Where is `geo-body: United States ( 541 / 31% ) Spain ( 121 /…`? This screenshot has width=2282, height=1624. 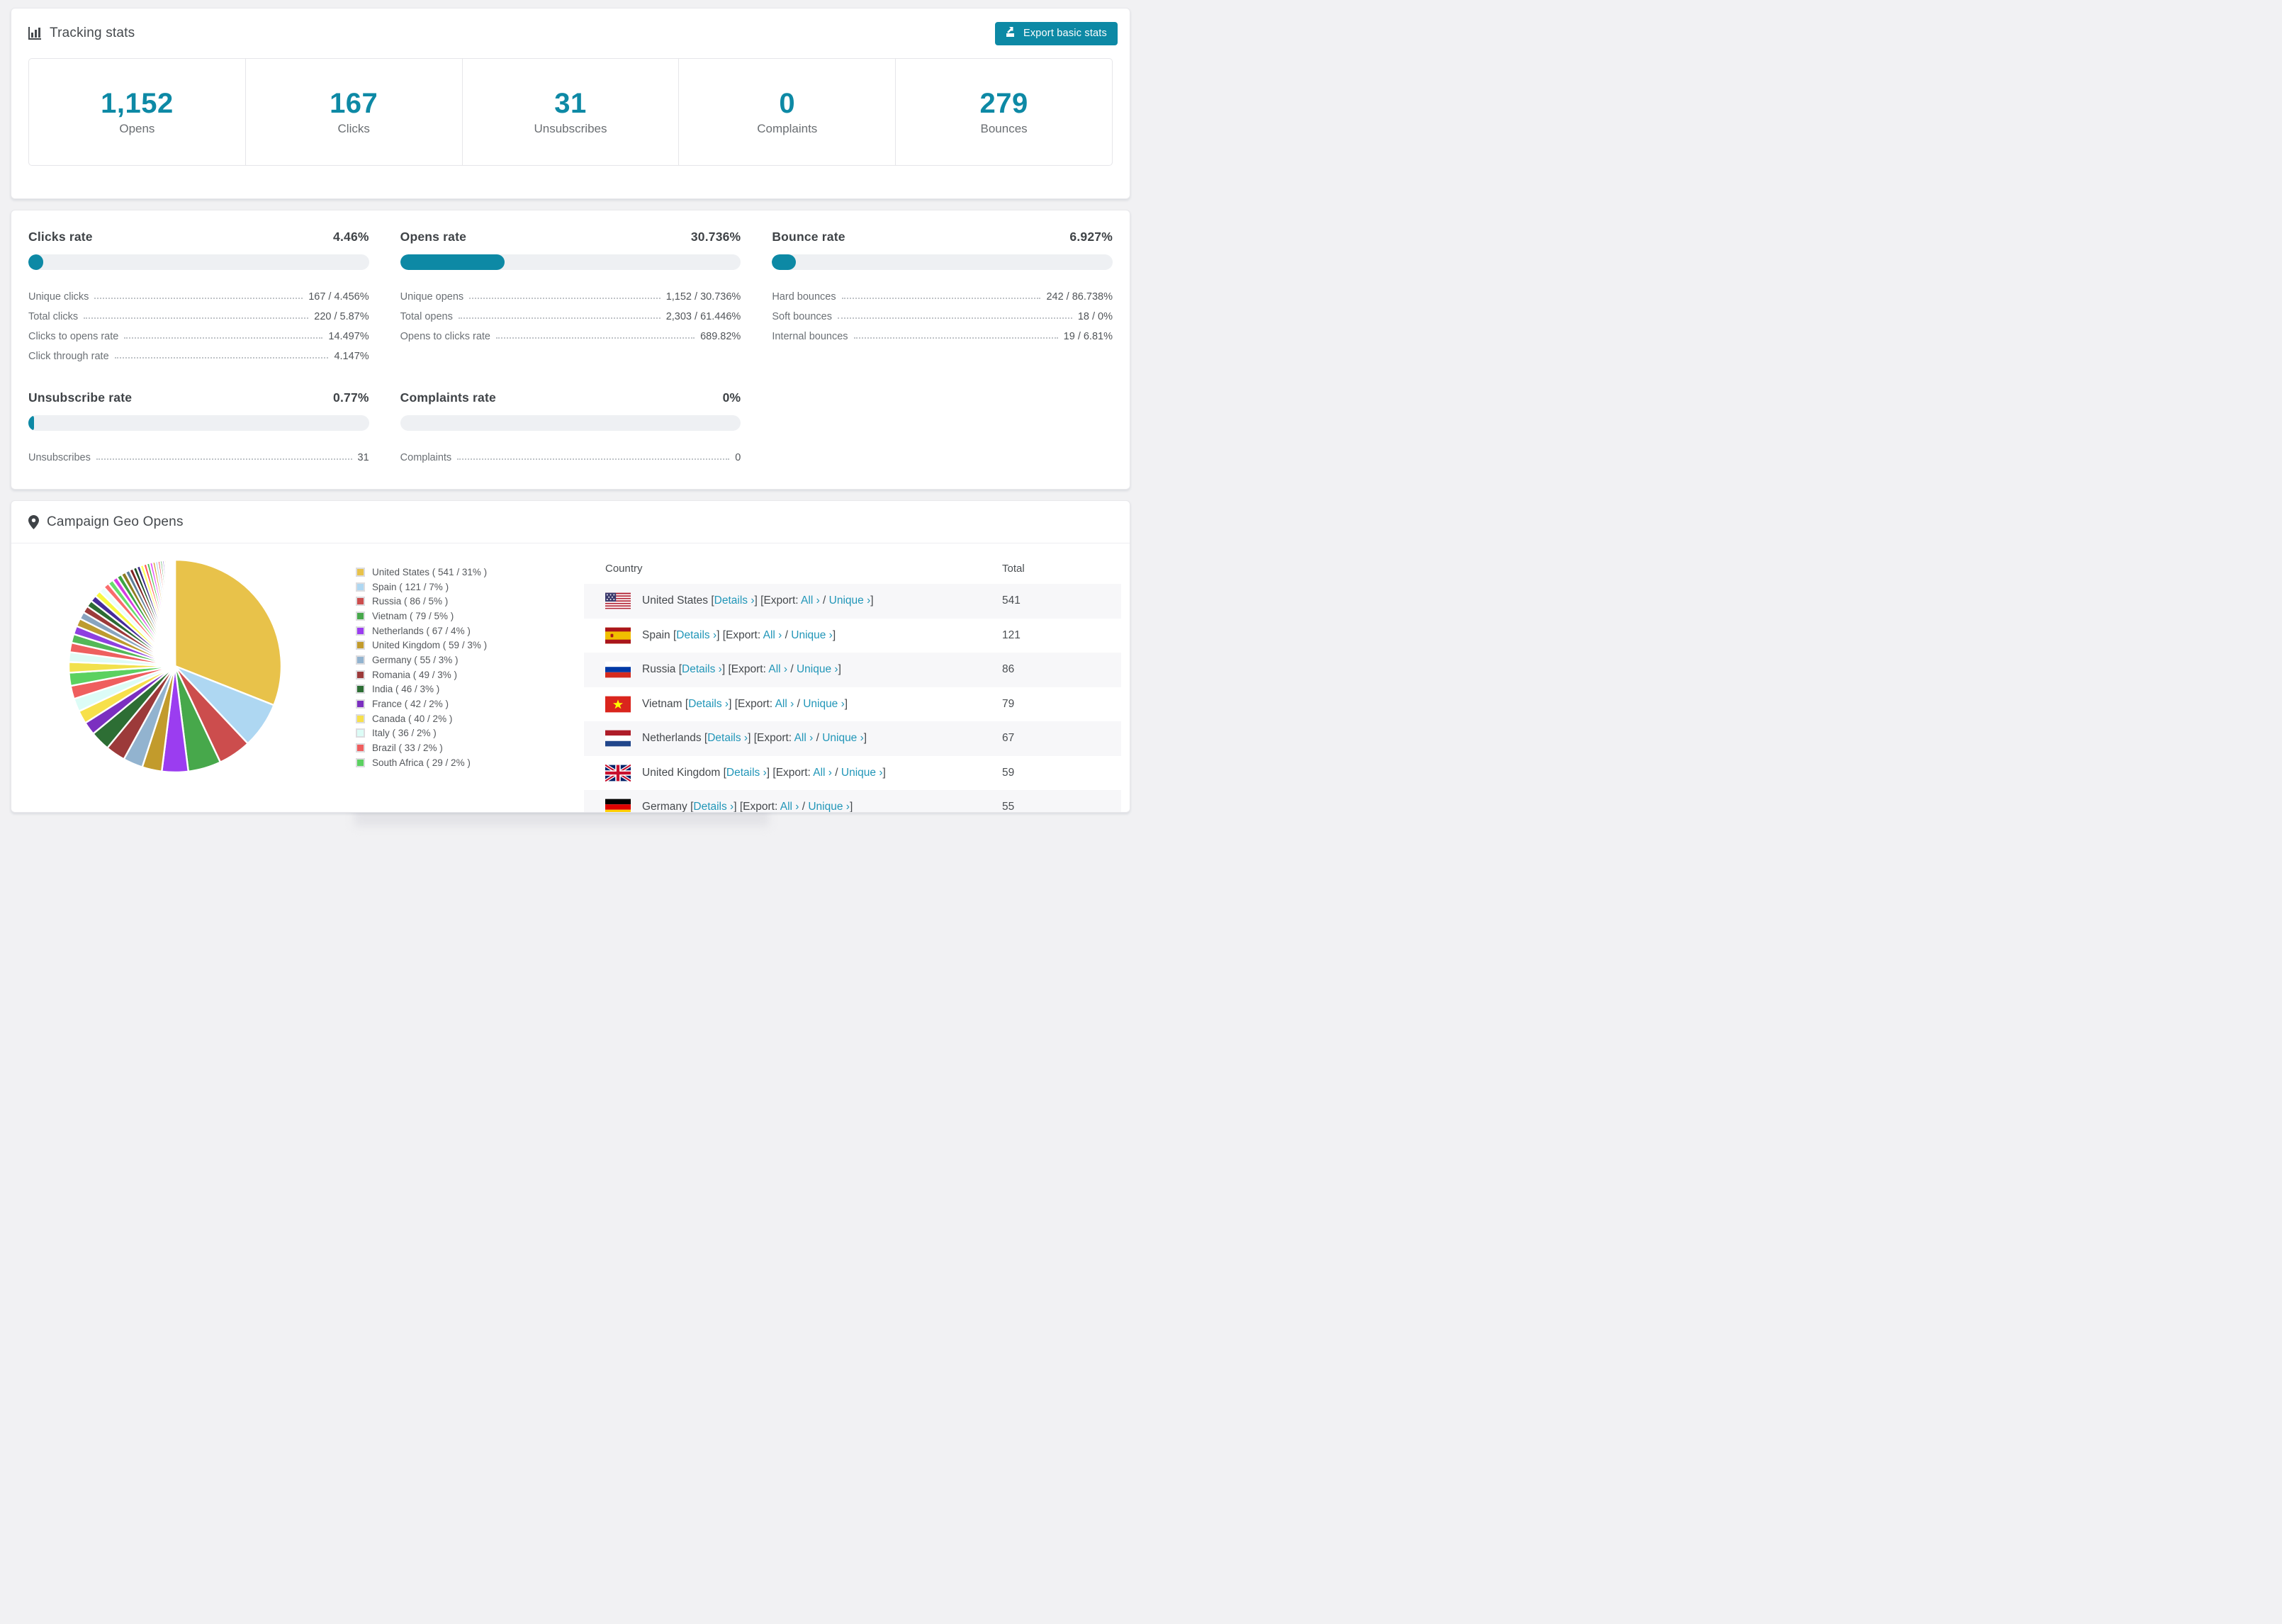
geo-body: United States ( 541 / 31% ) Spain ( 121 /… is located at coordinates (570, 678).